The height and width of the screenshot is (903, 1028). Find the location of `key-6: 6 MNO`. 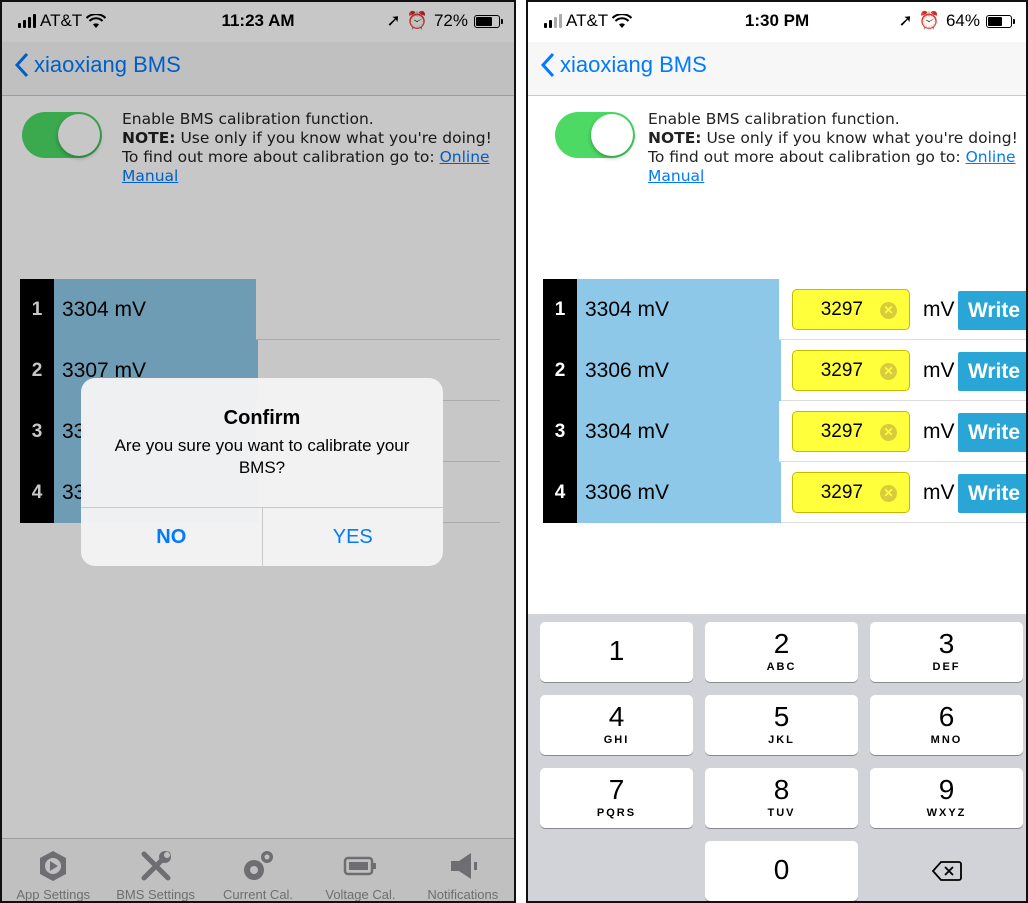

key-6: 6 MNO is located at coordinates (946, 725).